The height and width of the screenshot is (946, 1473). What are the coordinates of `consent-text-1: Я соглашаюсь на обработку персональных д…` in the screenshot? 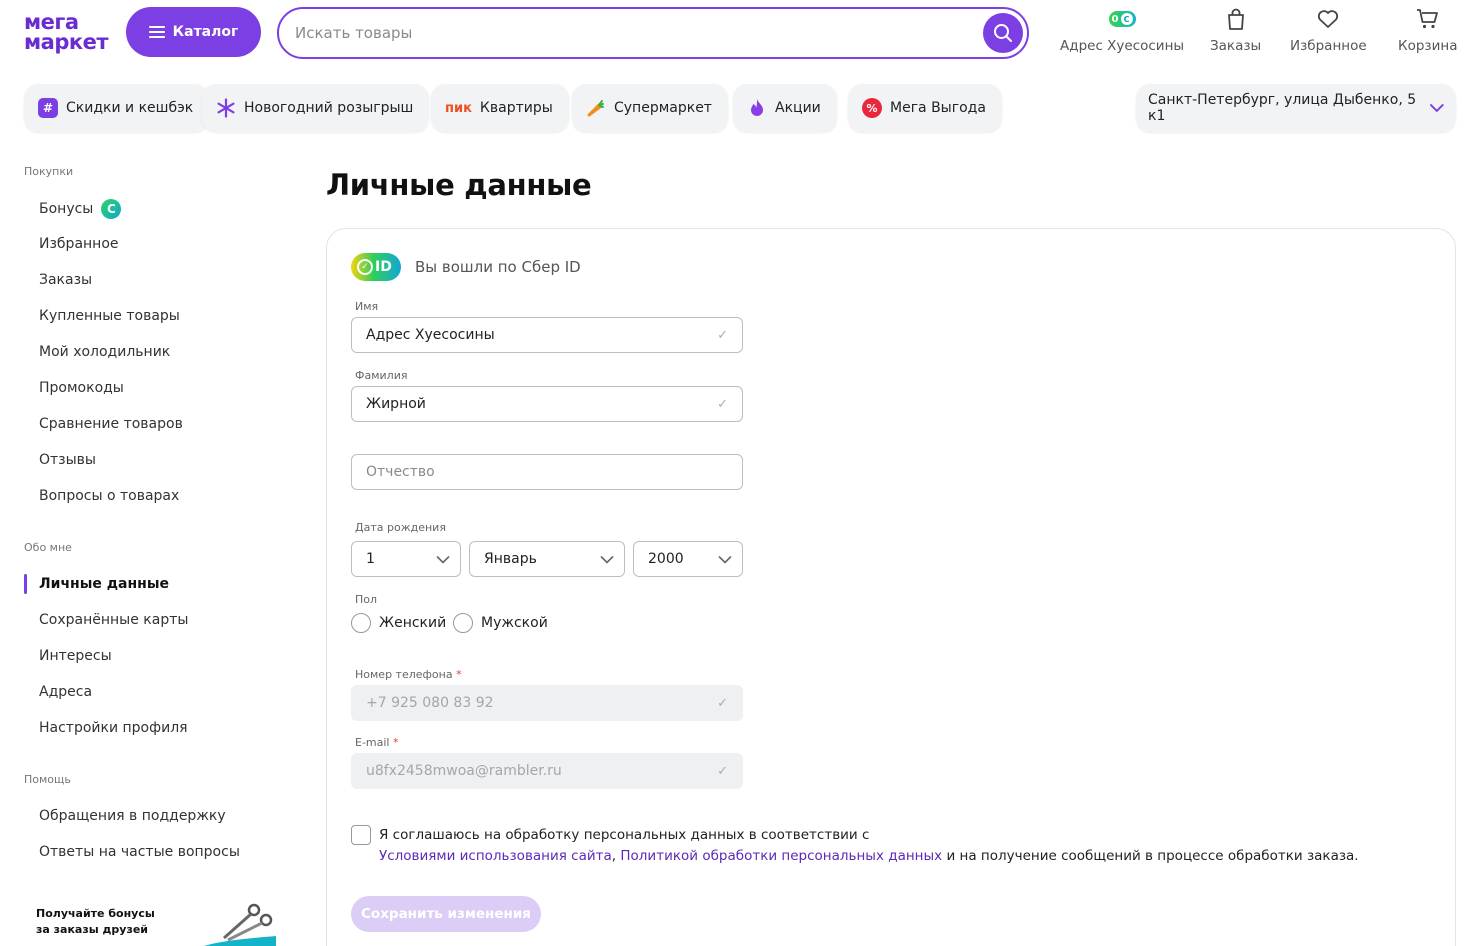 It's located at (624, 835).